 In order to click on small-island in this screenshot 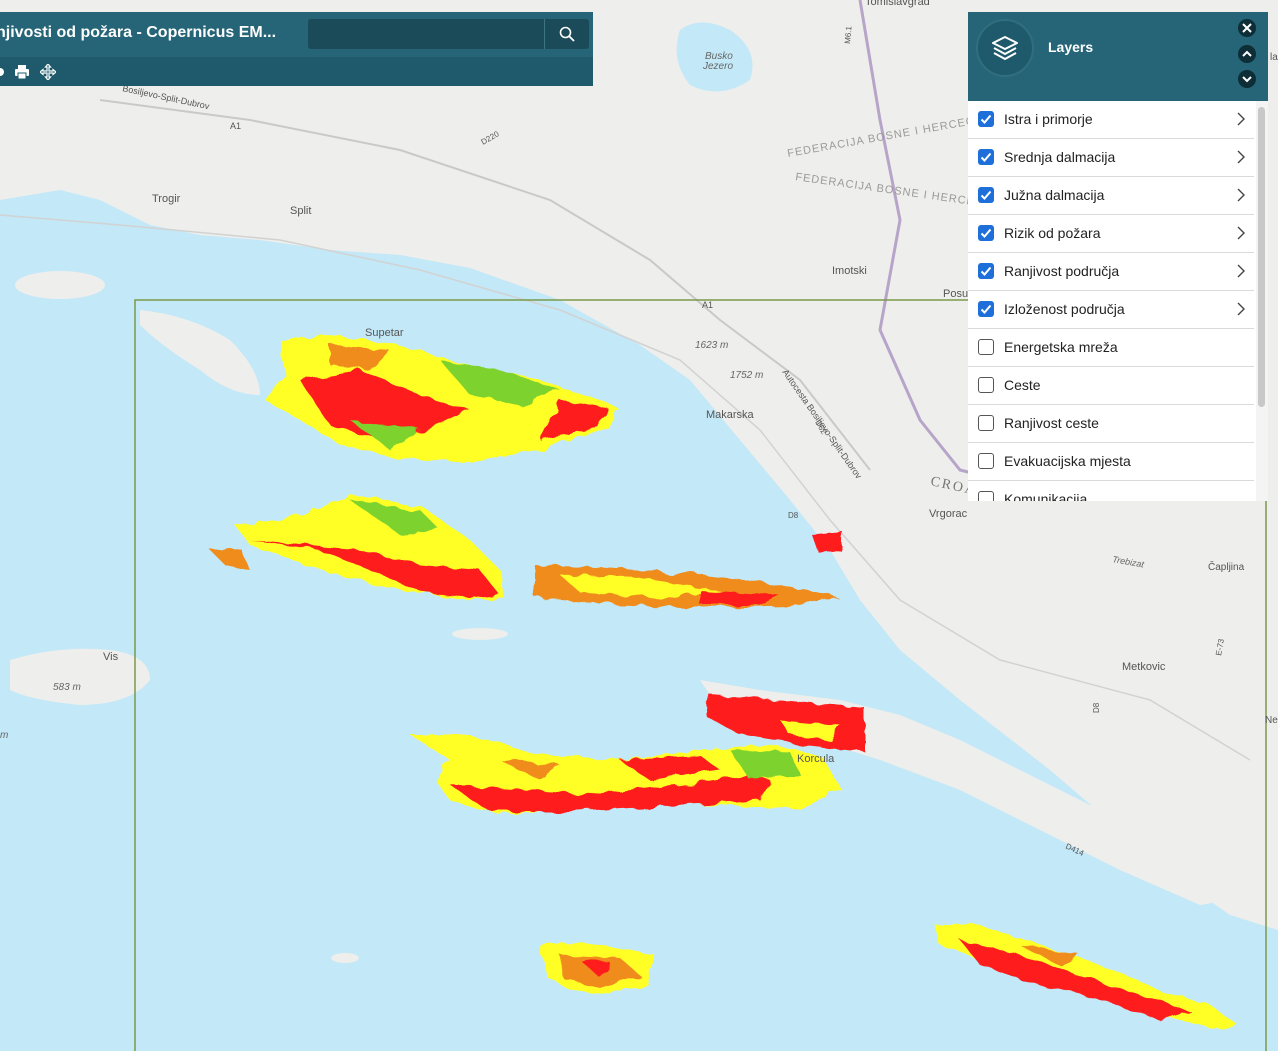, I will do `click(480, 634)`.